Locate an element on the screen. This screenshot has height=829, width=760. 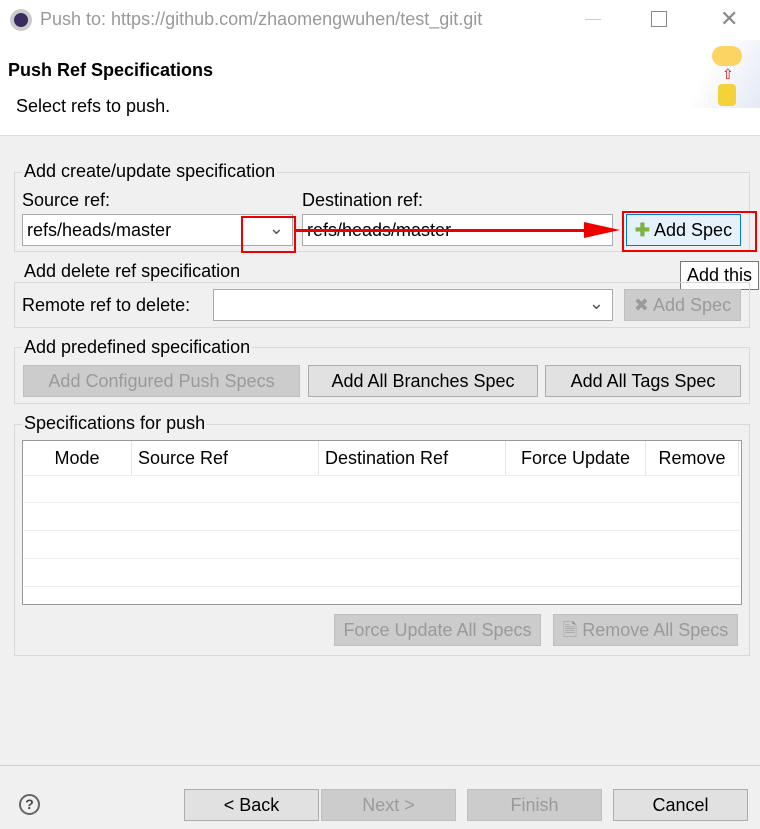
delete-legend: Add delete ref specification is located at coordinates (132, 271).